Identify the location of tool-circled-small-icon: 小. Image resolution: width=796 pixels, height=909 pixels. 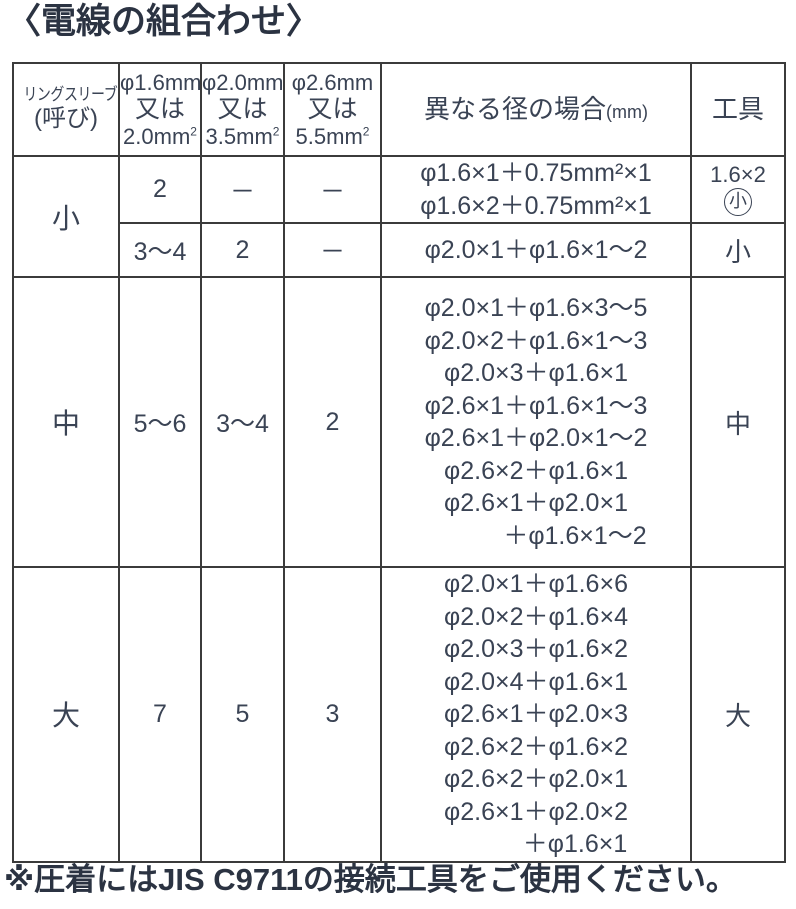
(738, 201).